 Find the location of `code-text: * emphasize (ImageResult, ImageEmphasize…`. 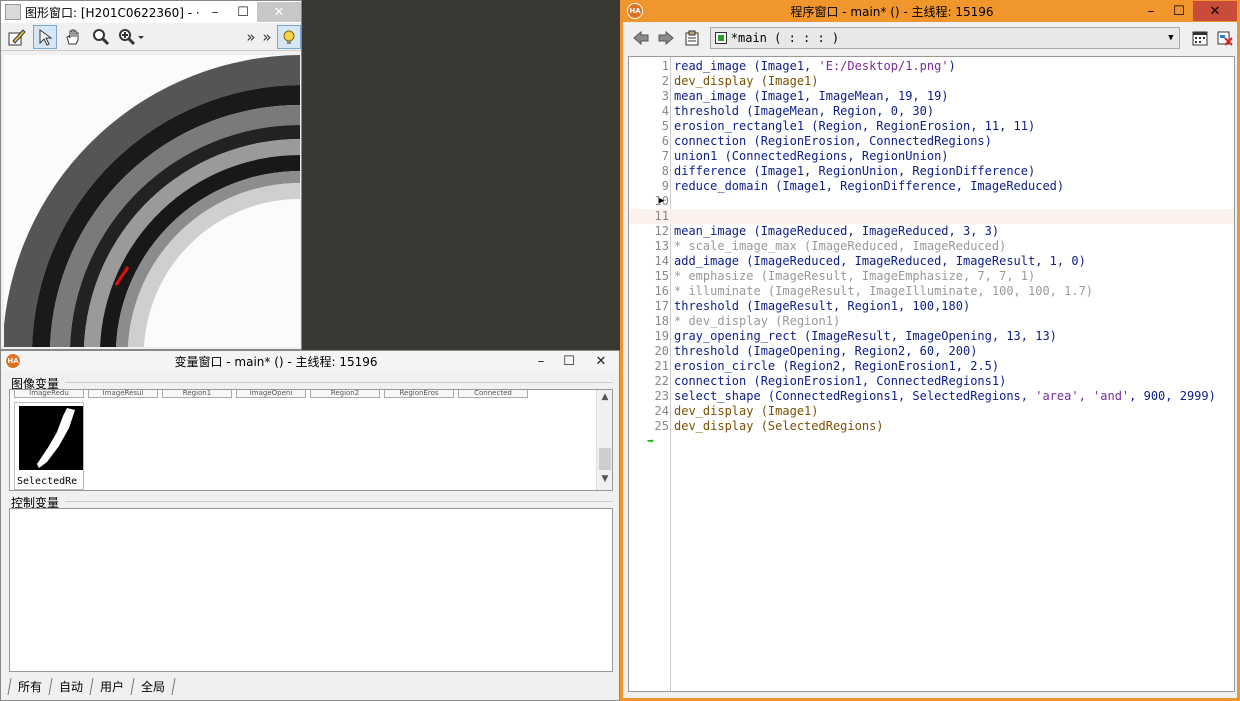

code-text: * emphasize (ImageResult, ImageEmphasize… is located at coordinates (854, 276).